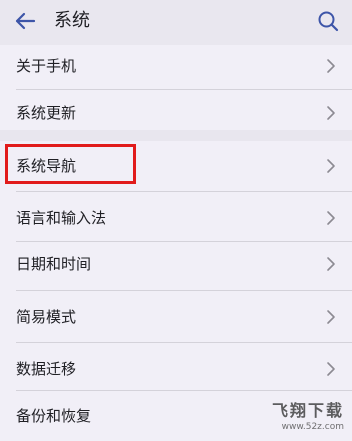 The image size is (352, 441). What do you see at coordinates (46, 113) in the screenshot?
I see `menu-item-label: 系统更新` at bounding box center [46, 113].